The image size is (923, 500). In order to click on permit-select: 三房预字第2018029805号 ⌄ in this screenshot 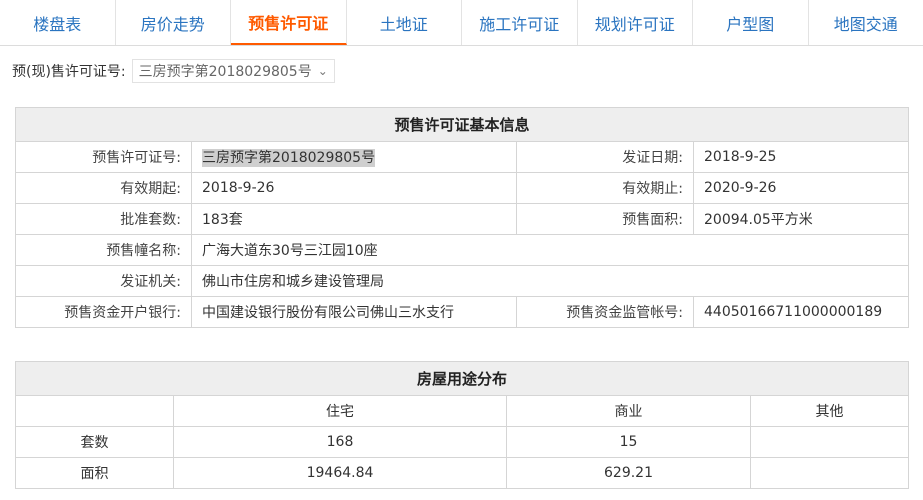, I will do `click(233, 71)`.